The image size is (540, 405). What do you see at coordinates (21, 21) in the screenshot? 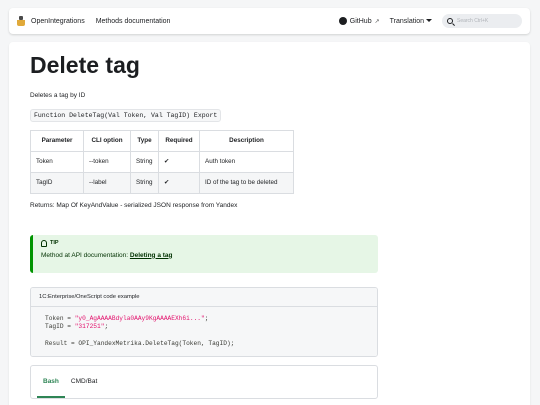
I see `logo-icon` at bounding box center [21, 21].